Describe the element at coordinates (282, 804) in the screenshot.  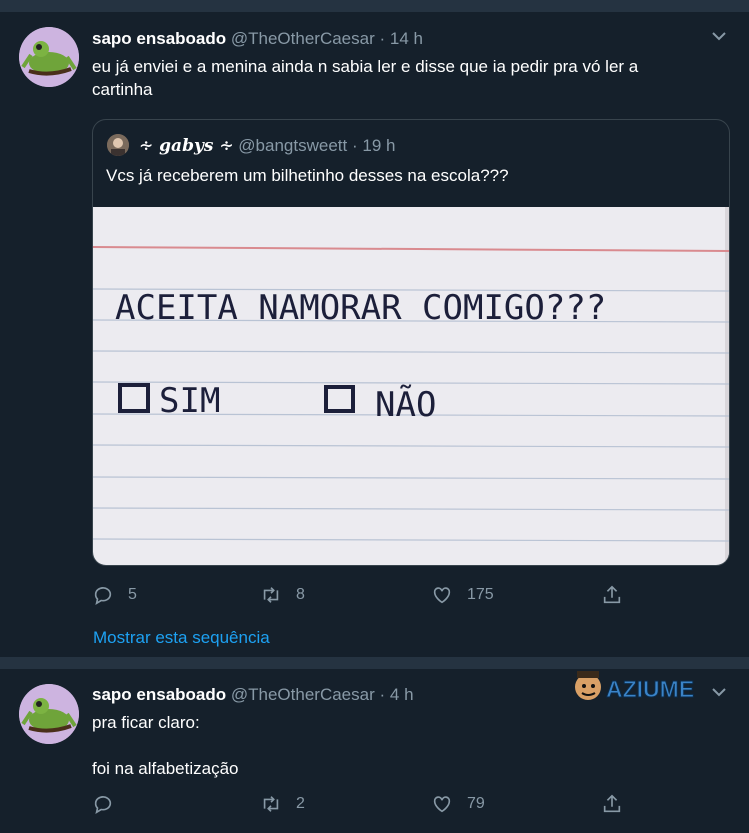
I see `retweet-button: 2` at that location.